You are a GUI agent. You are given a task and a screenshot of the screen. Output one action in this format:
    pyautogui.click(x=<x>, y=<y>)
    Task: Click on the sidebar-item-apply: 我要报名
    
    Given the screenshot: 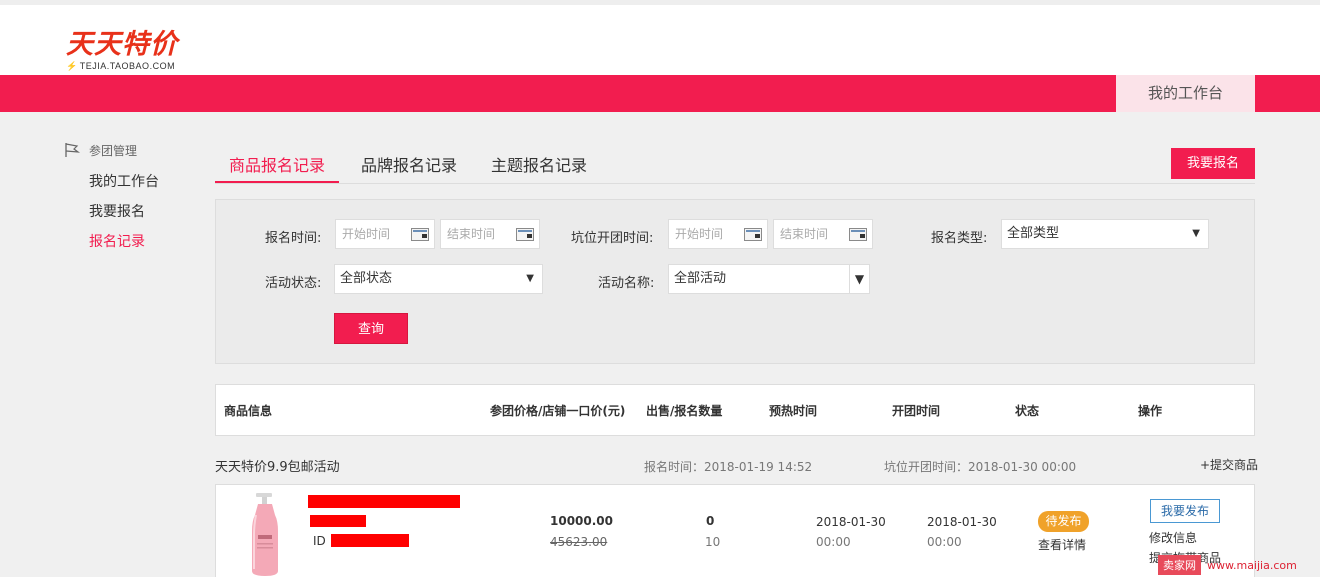 What is the action you would take?
    pyautogui.click(x=117, y=211)
    